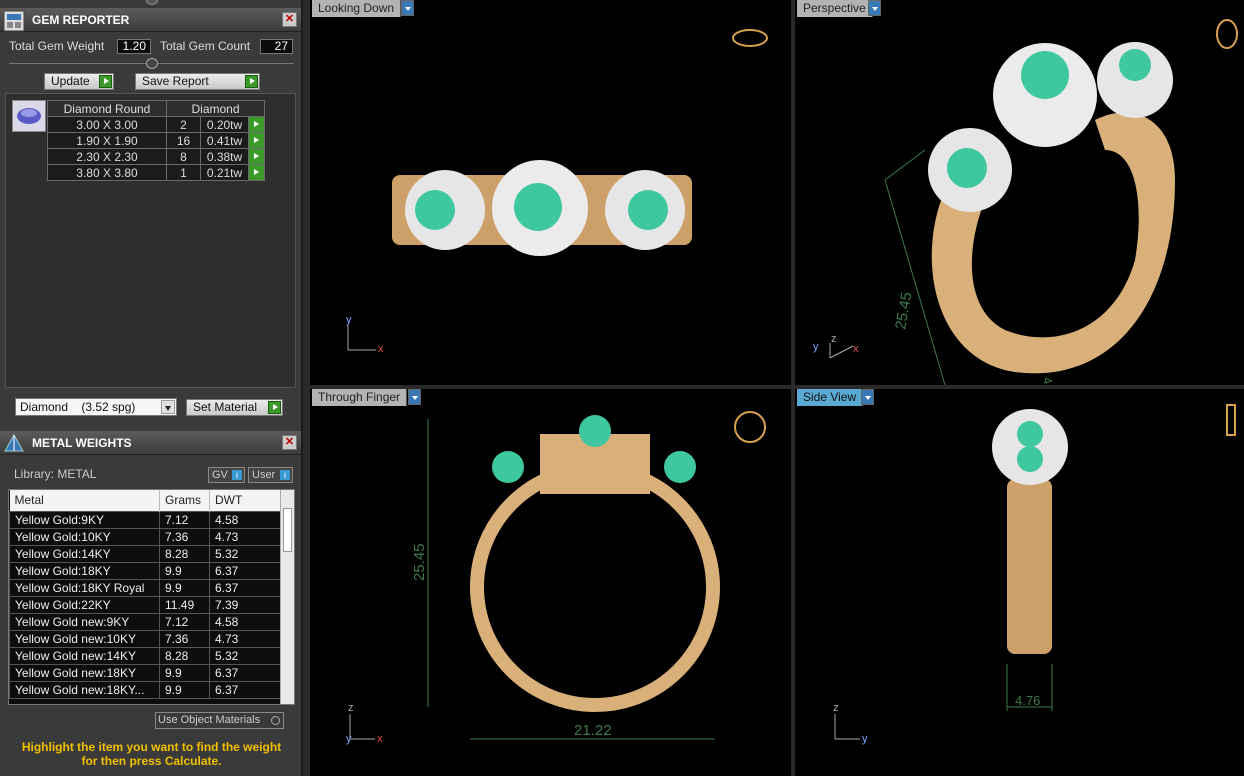  What do you see at coordinates (150, 20) in the screenshot?
I see `gem-reporter-header: GEM REPORTER ✕` at bounding box center [150, 20].